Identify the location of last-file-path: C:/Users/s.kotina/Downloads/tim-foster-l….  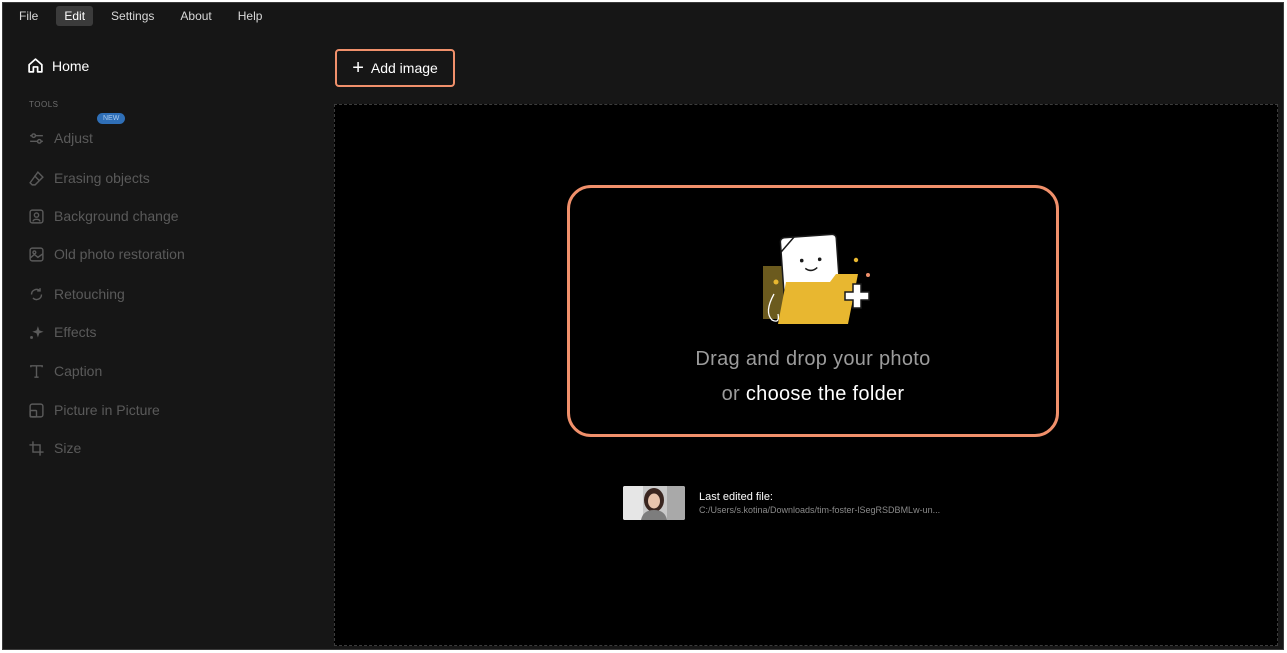
(820, 510).